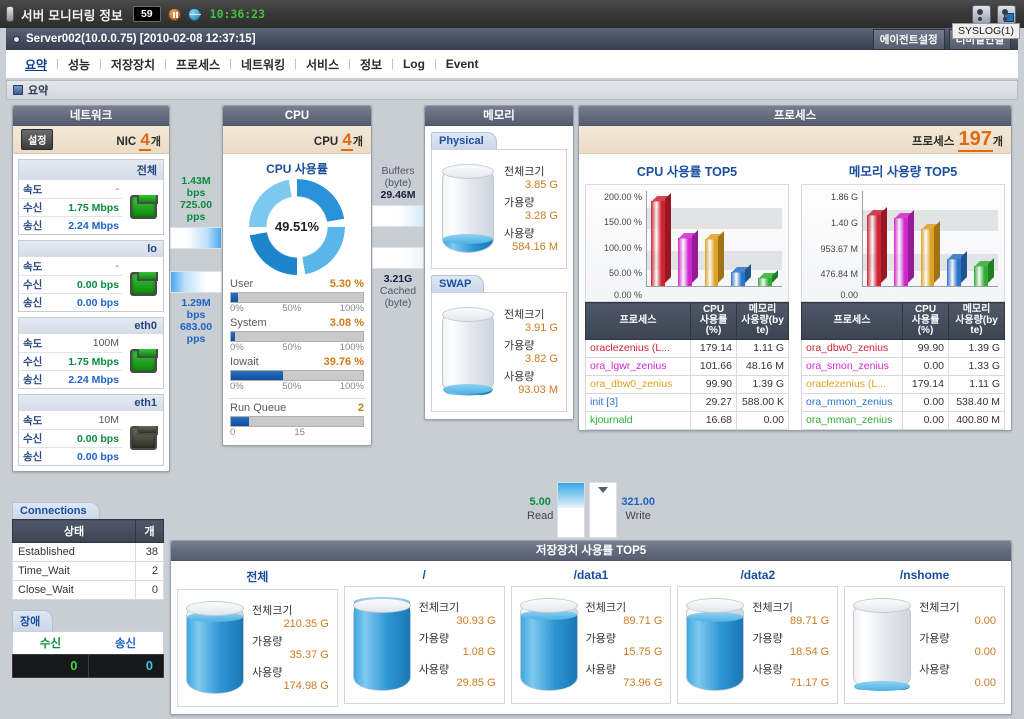  I want to click on cell-count: 2, so click(149, 571).